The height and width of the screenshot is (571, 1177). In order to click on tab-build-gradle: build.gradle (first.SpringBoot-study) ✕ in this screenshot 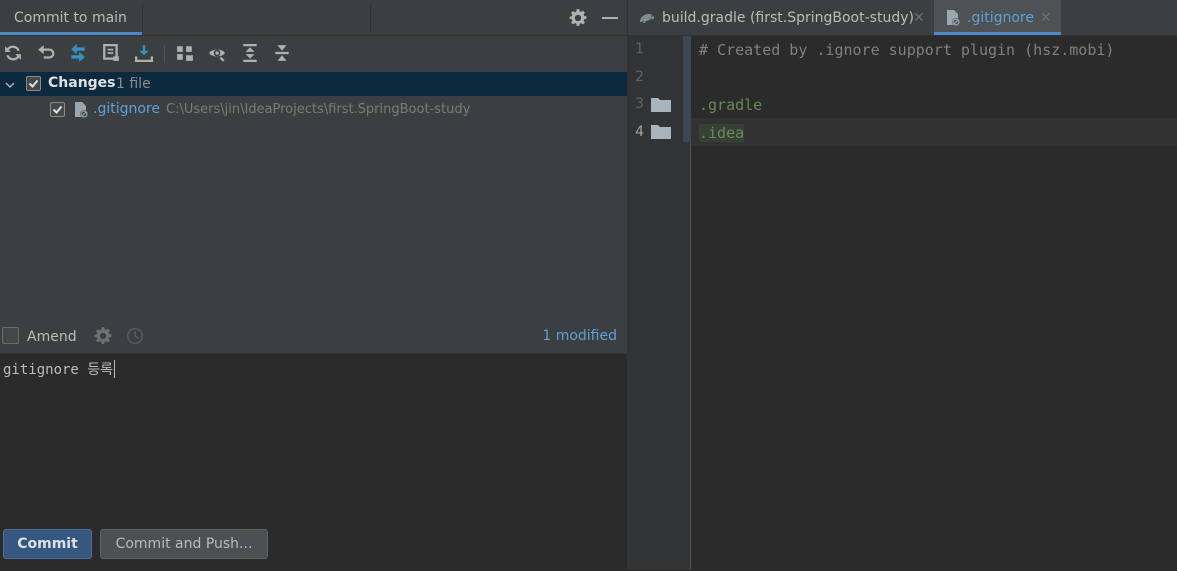, I will do `click(780, 17)`.